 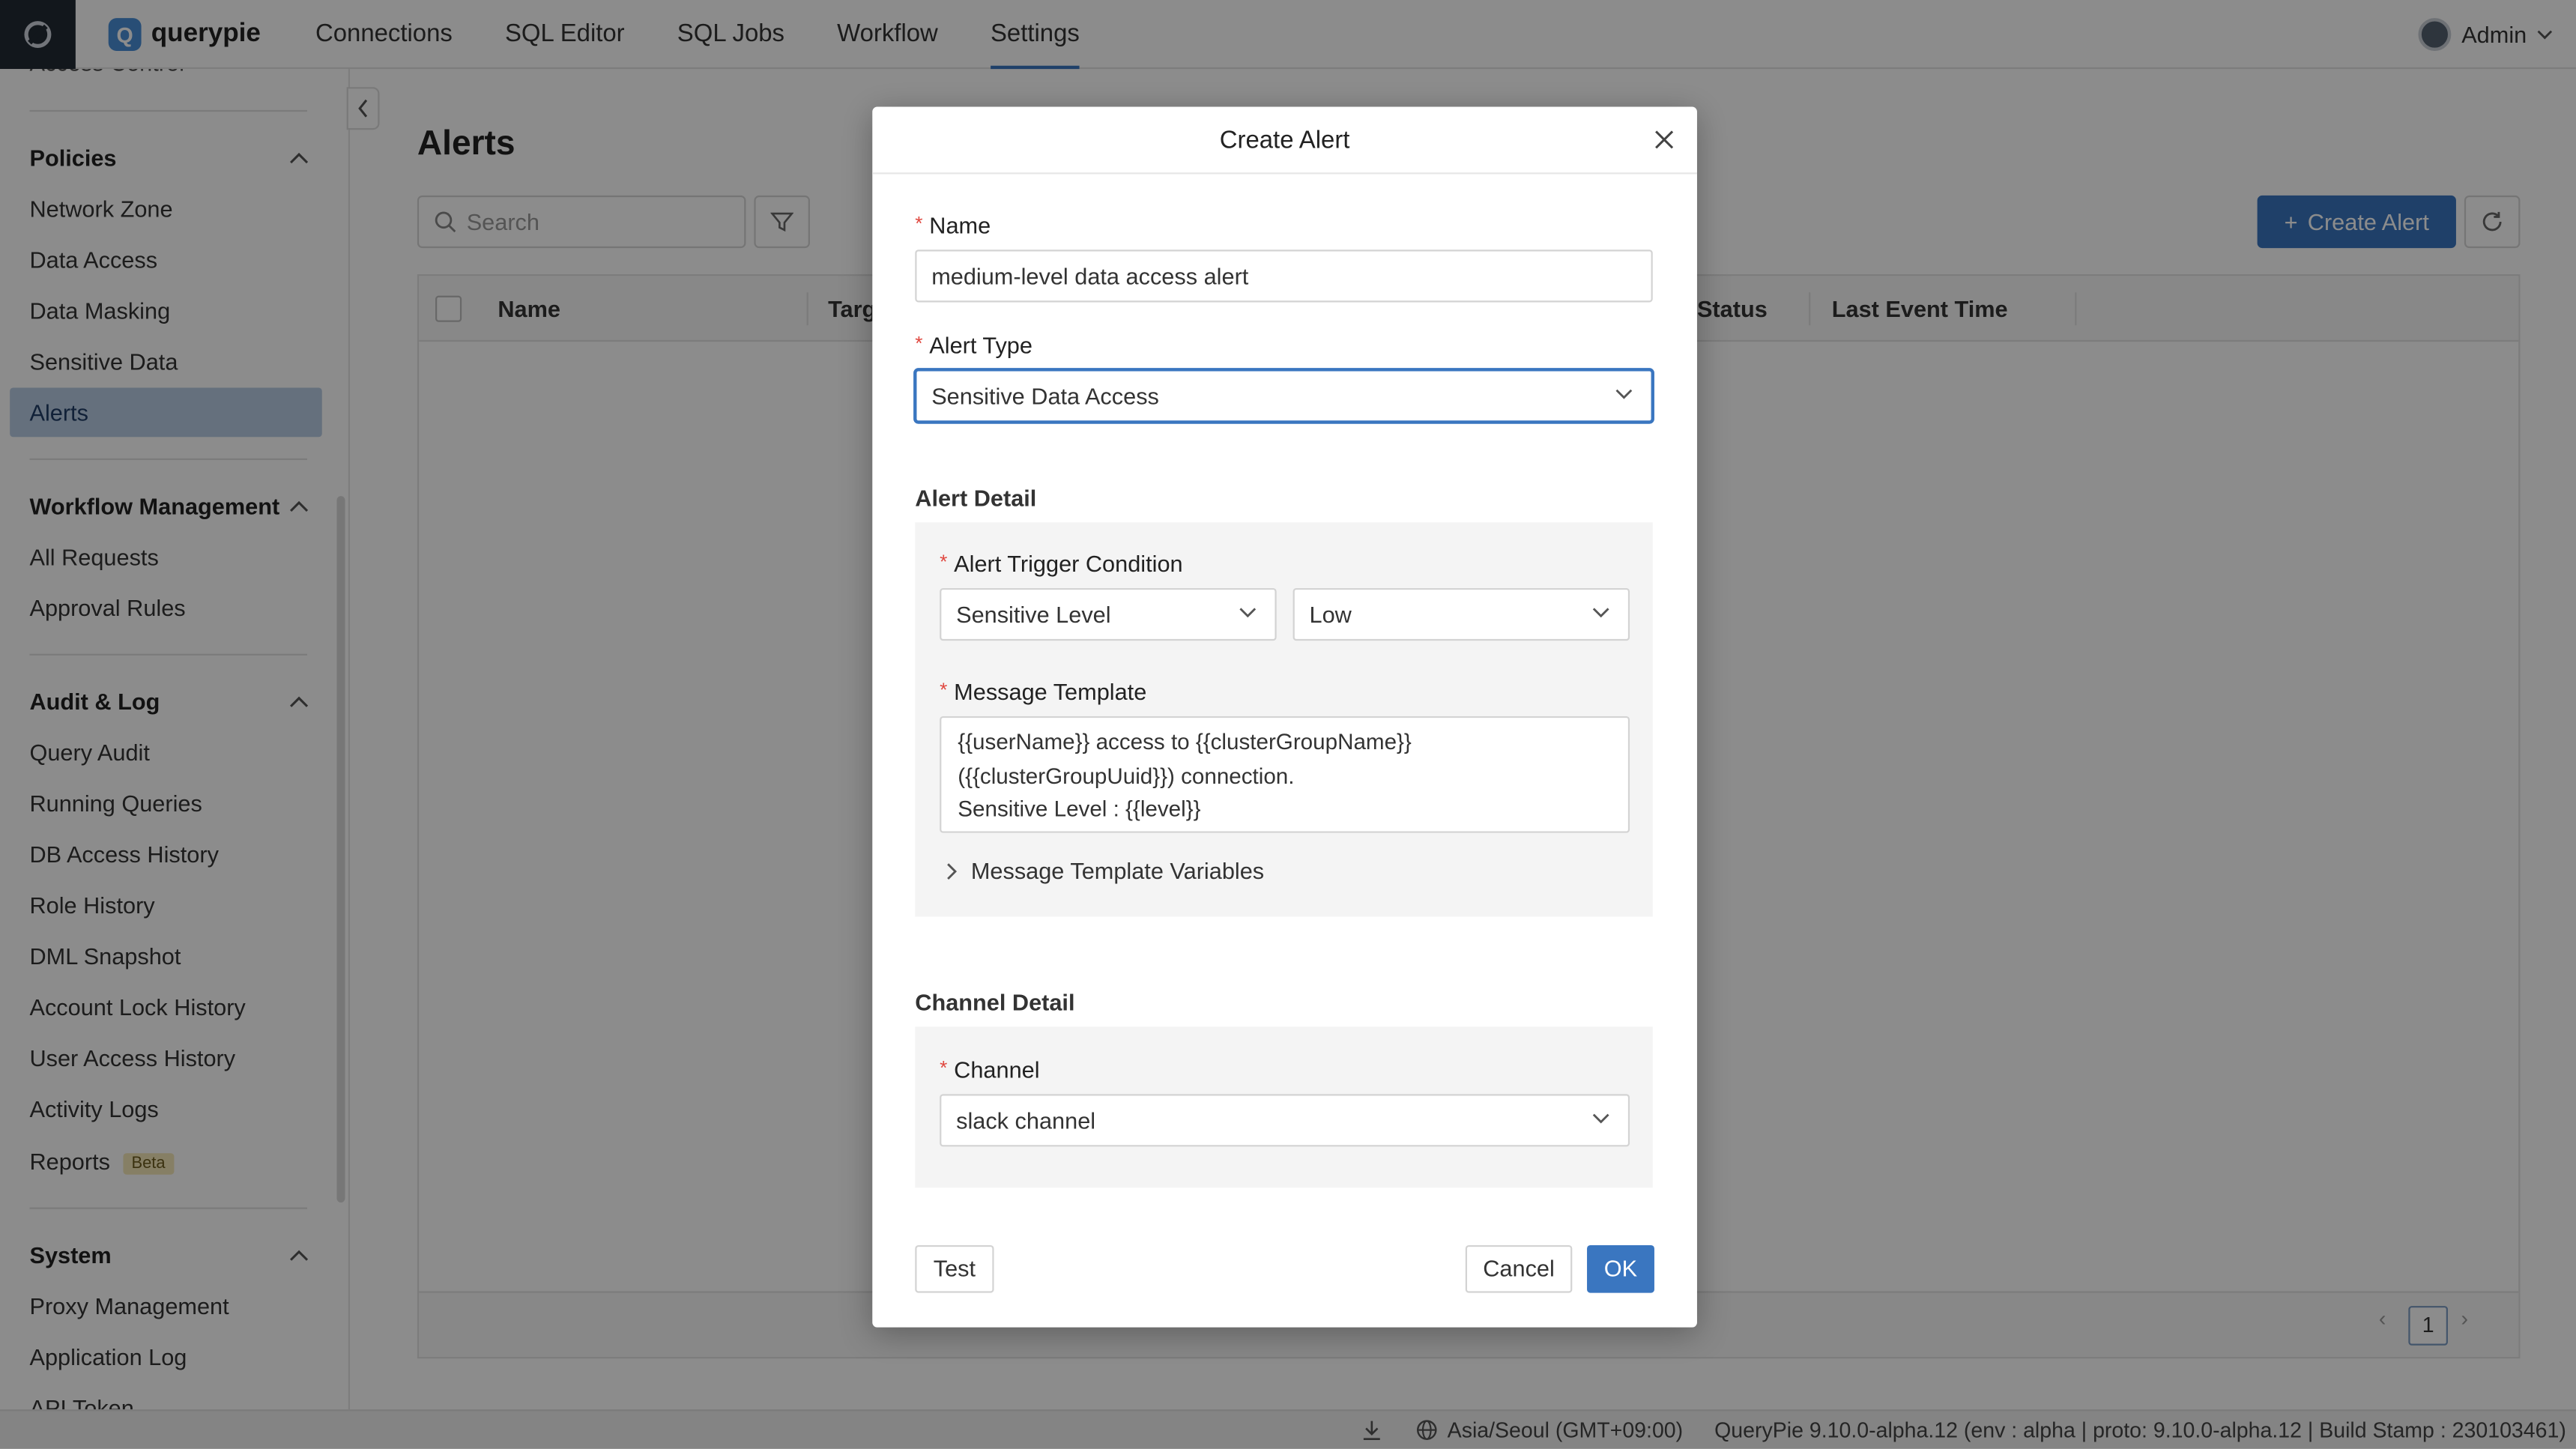 I want to click on alert-type-select: Sensitive Data Access, so click(x=1284, y=396).